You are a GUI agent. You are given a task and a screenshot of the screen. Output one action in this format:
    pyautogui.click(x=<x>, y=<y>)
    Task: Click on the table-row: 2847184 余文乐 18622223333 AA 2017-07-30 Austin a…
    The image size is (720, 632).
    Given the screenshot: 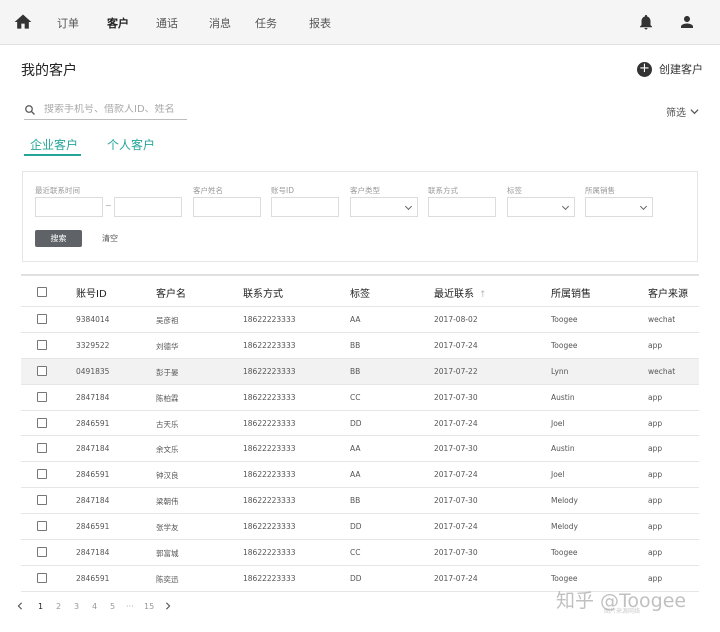 What is the action you would take?
    pyautogui.click(x=360, y=449)
    